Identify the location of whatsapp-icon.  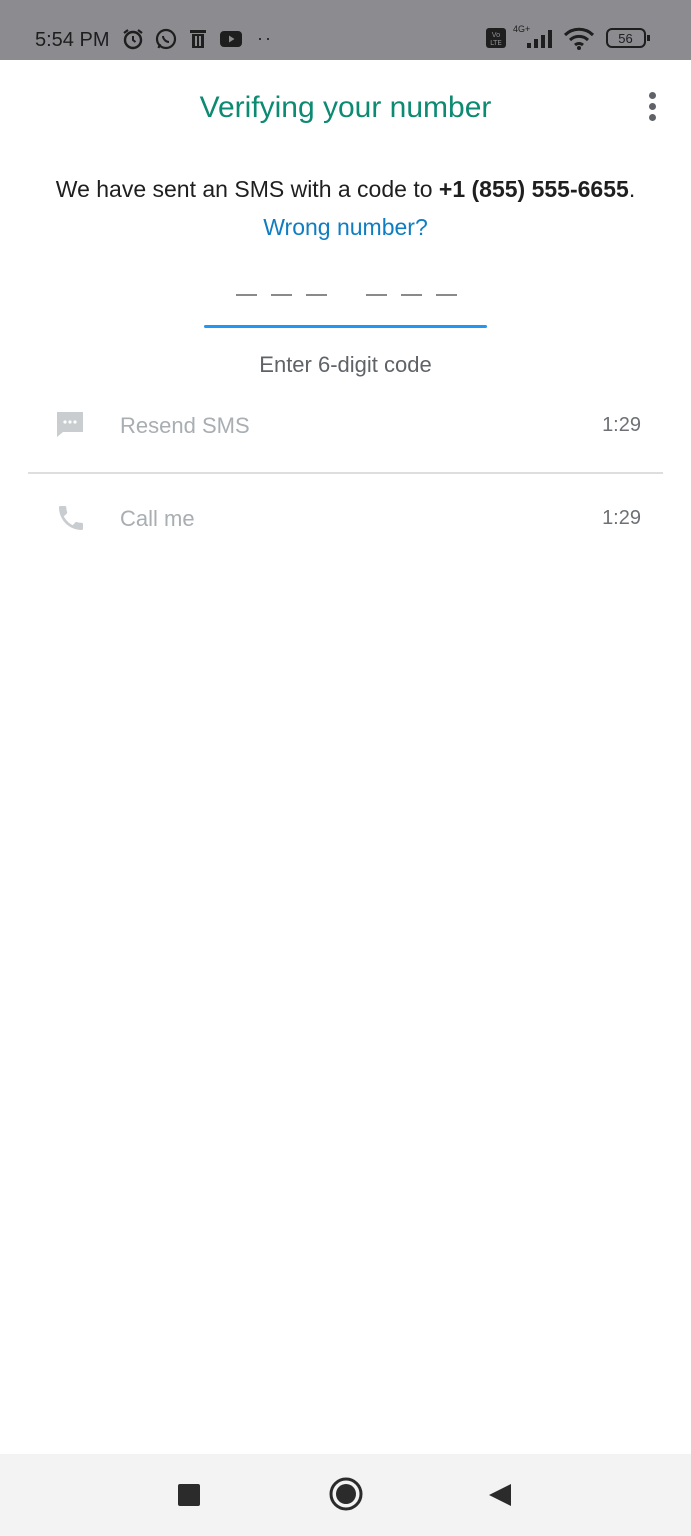
(166, 41).